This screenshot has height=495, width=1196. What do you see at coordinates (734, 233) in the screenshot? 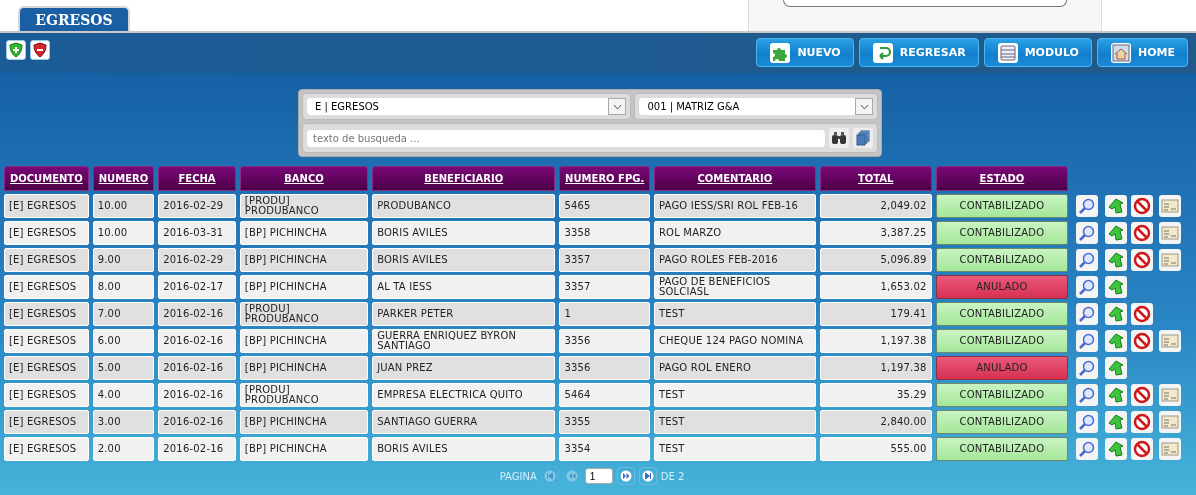
I see `table-cell: ROL MARZO` at bounding box center [734, 233].